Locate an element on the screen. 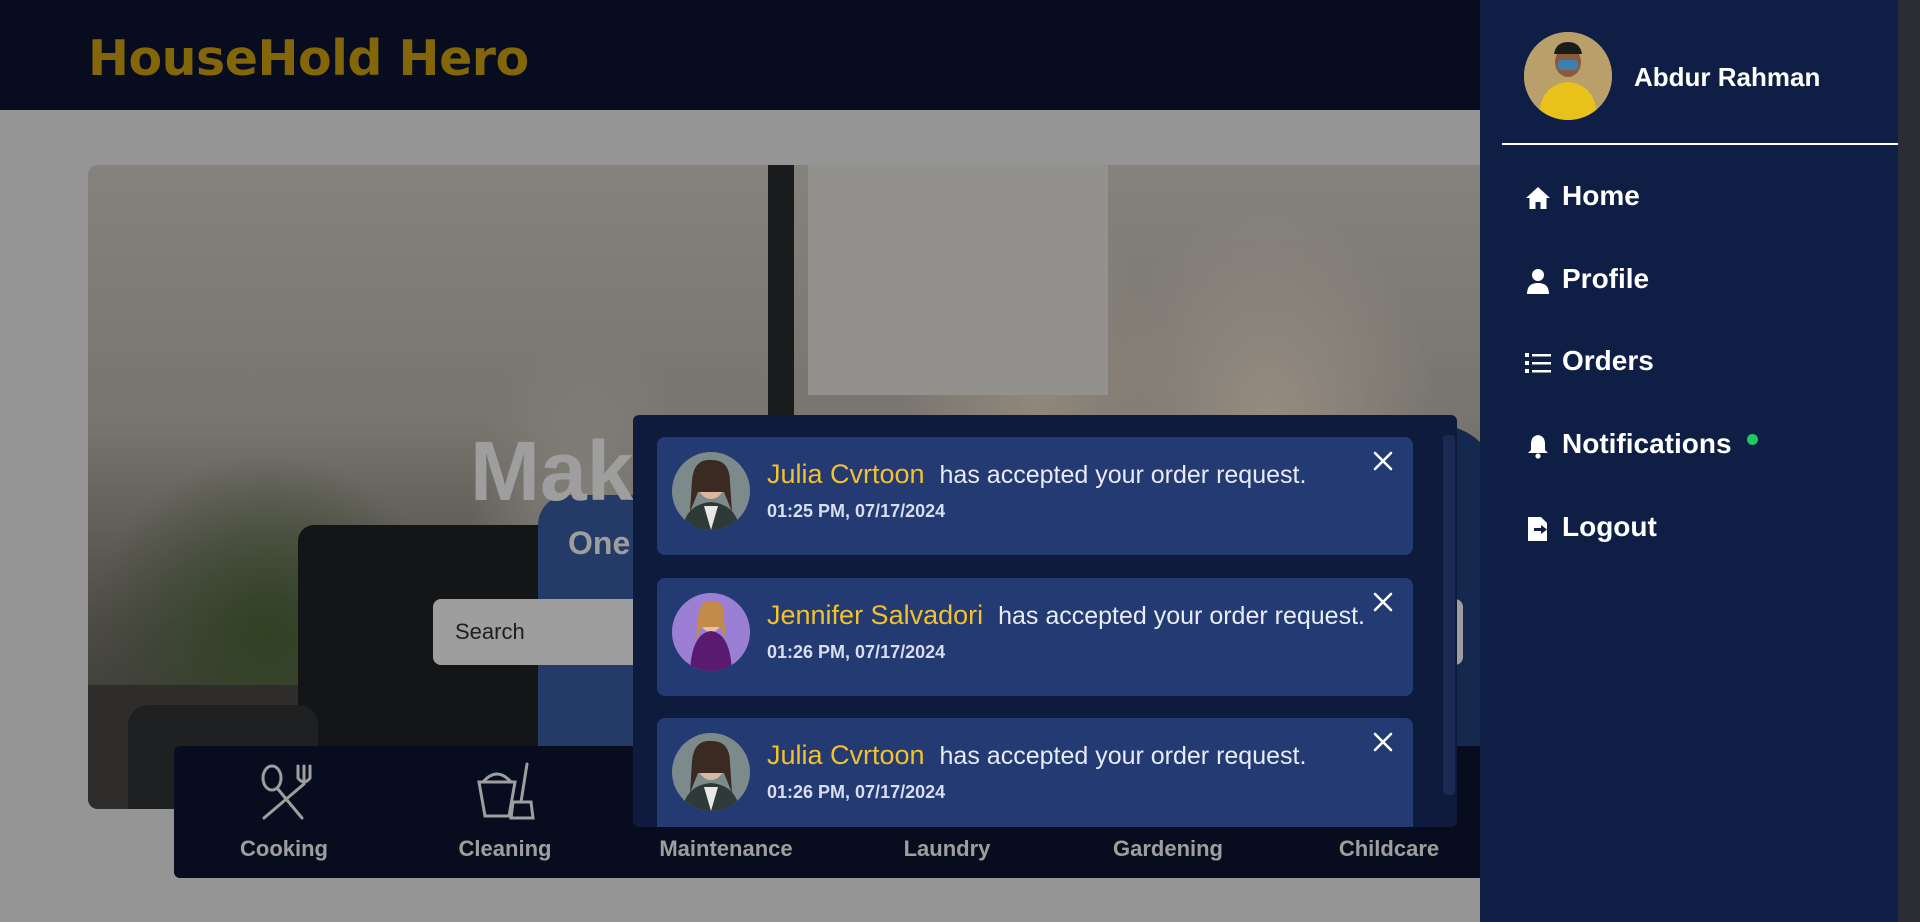 This screenshot has height=922, width=1920. nav-item-label: Profile is located at coordinates (1606, 278).